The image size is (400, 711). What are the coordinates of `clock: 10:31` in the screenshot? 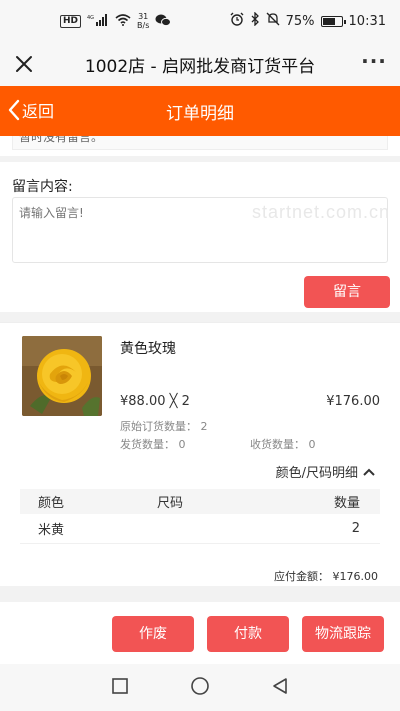 It's located at (367, 21).